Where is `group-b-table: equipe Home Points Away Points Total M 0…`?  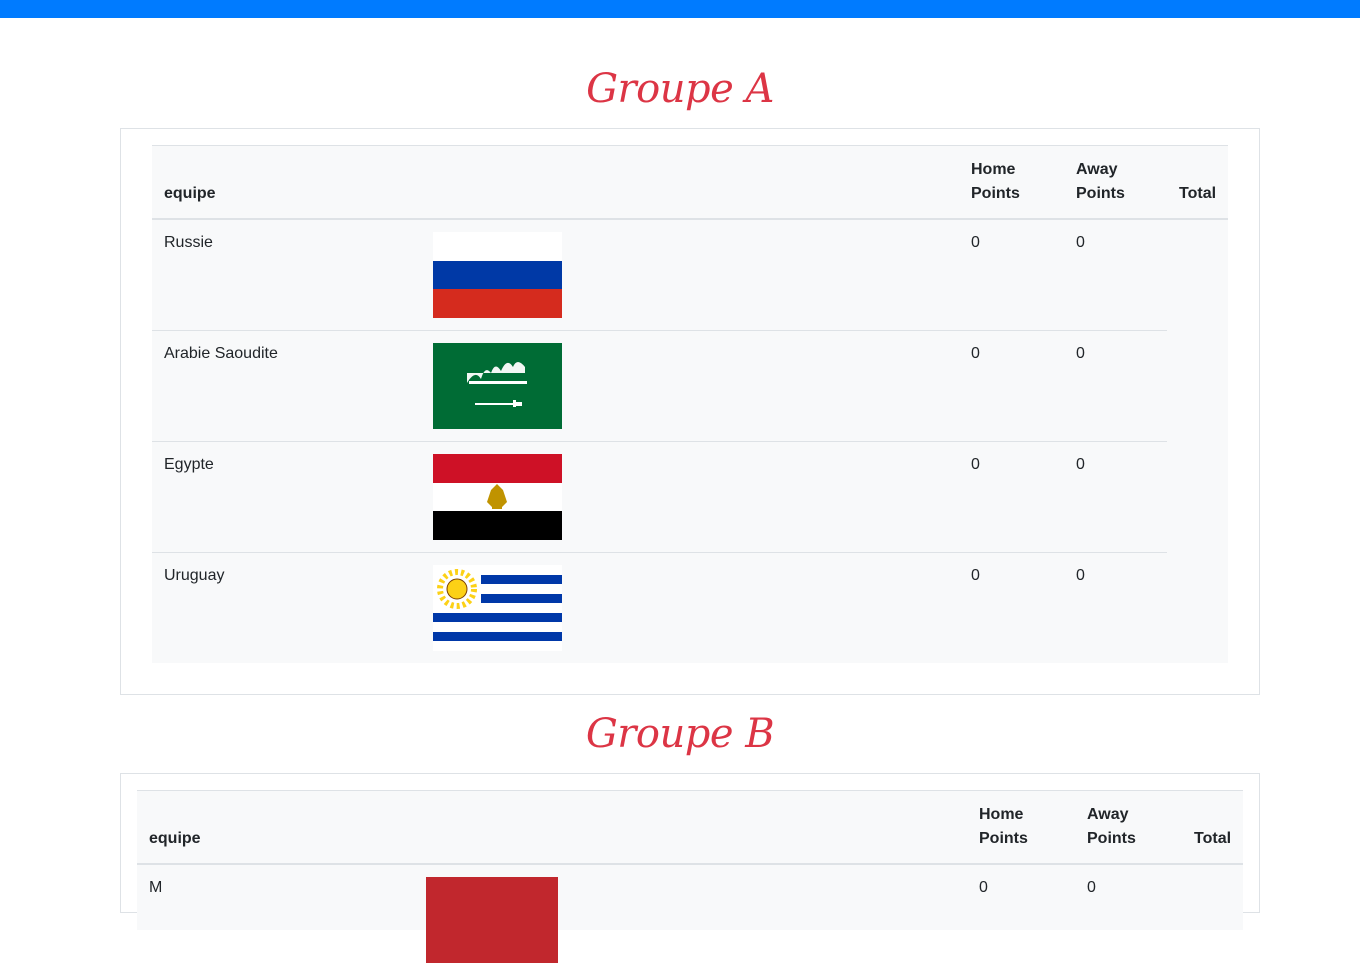
group-b-table: equipe Home Points Away Points Total M 0… is located at coordinates (690, 876).